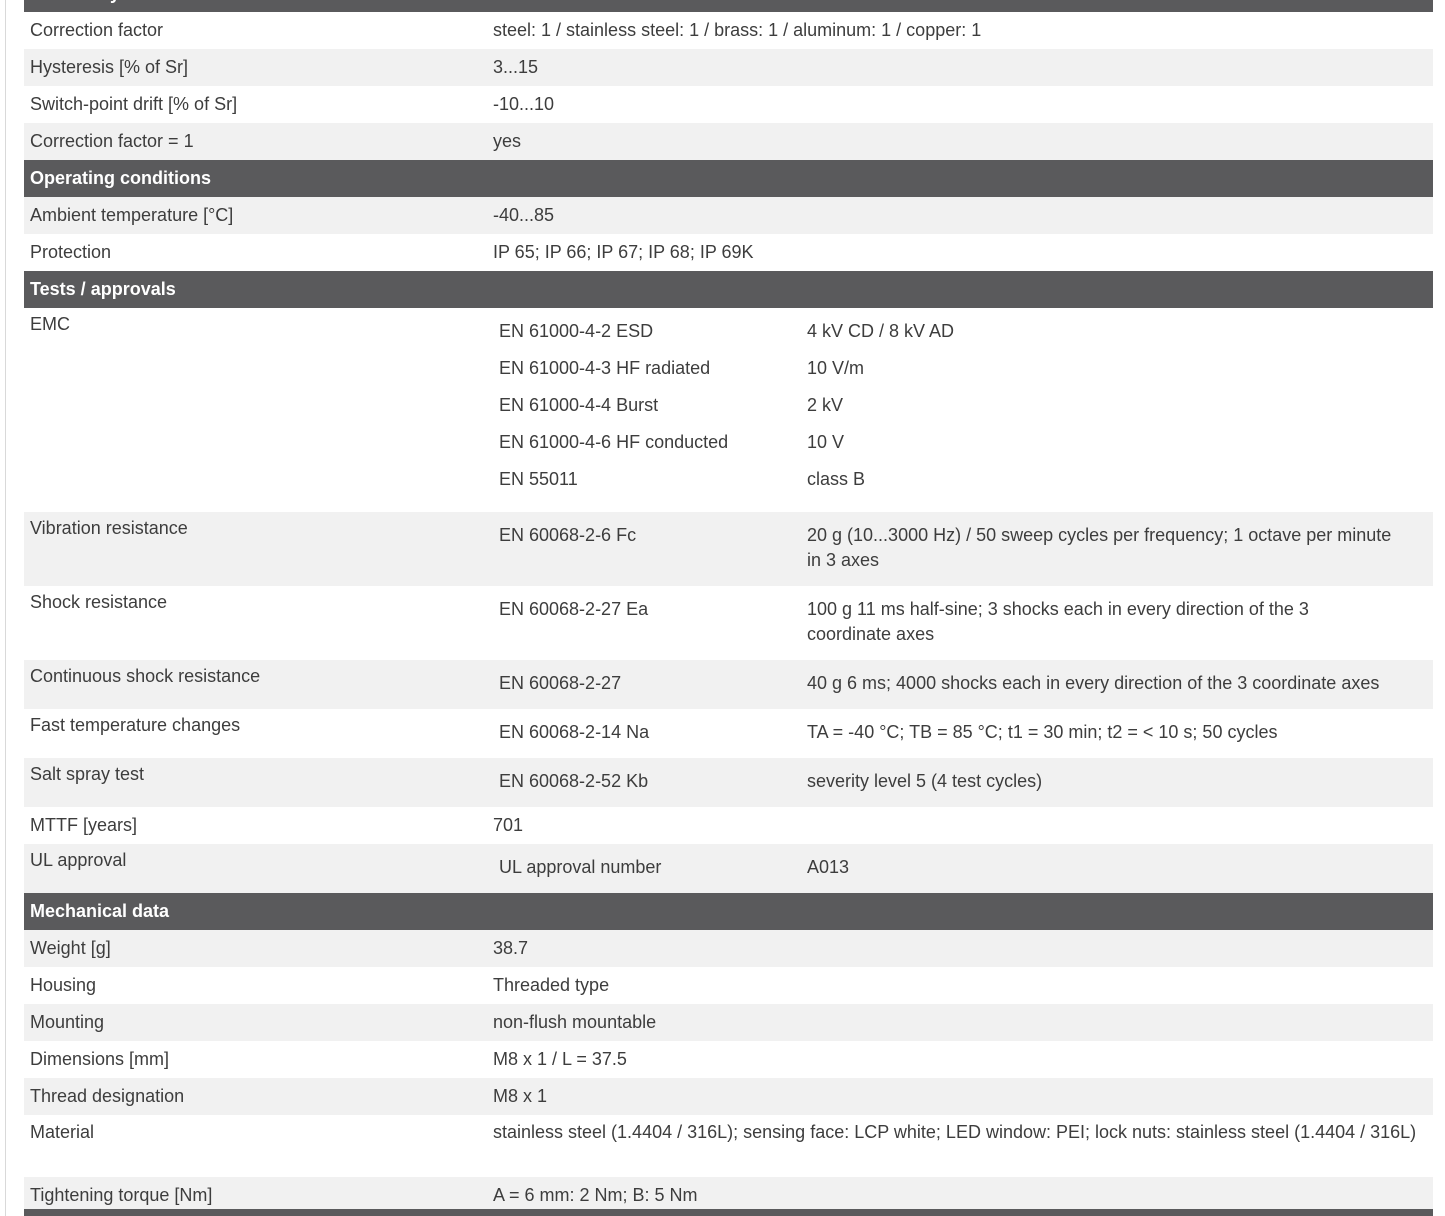 This screenshot has height=1216, width=1445. I want to click on spec-label: Correction factor = 1, so click(112, 141).